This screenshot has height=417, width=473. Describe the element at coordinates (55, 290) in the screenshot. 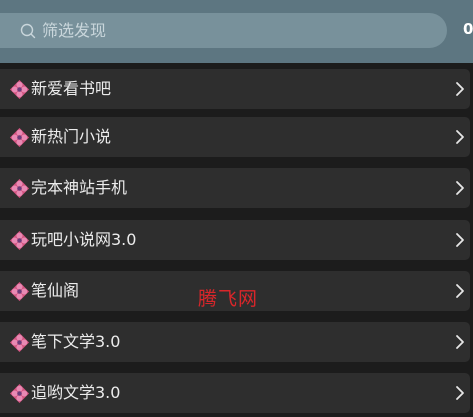

I see `list-item-label: 笔仙阁` at that location.